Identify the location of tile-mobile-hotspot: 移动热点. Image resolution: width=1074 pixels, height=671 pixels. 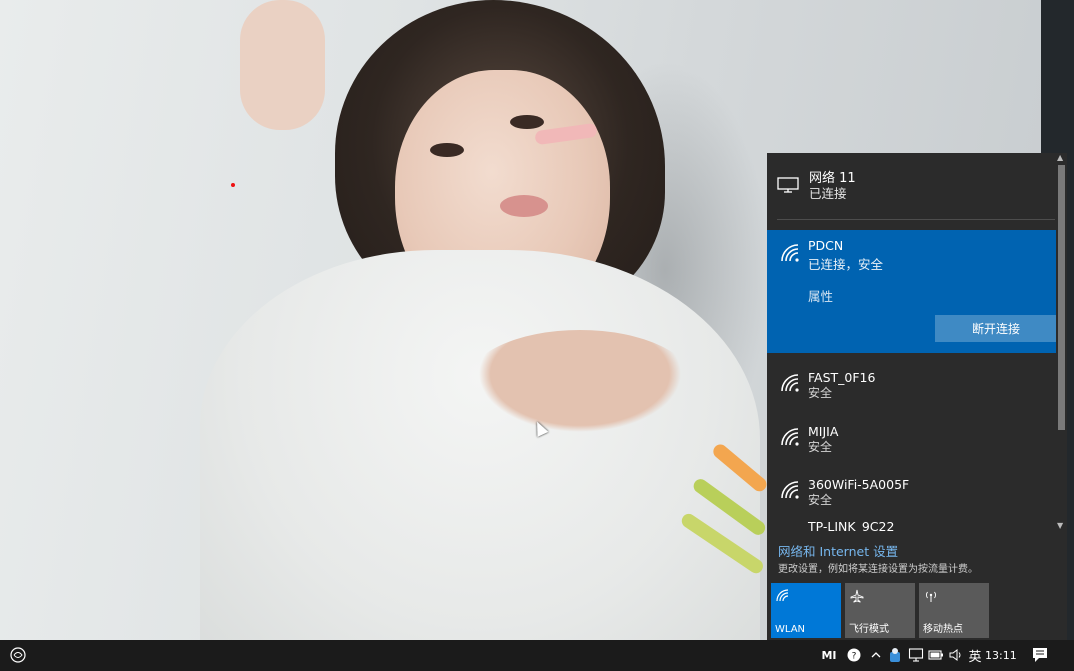
(954, 610).